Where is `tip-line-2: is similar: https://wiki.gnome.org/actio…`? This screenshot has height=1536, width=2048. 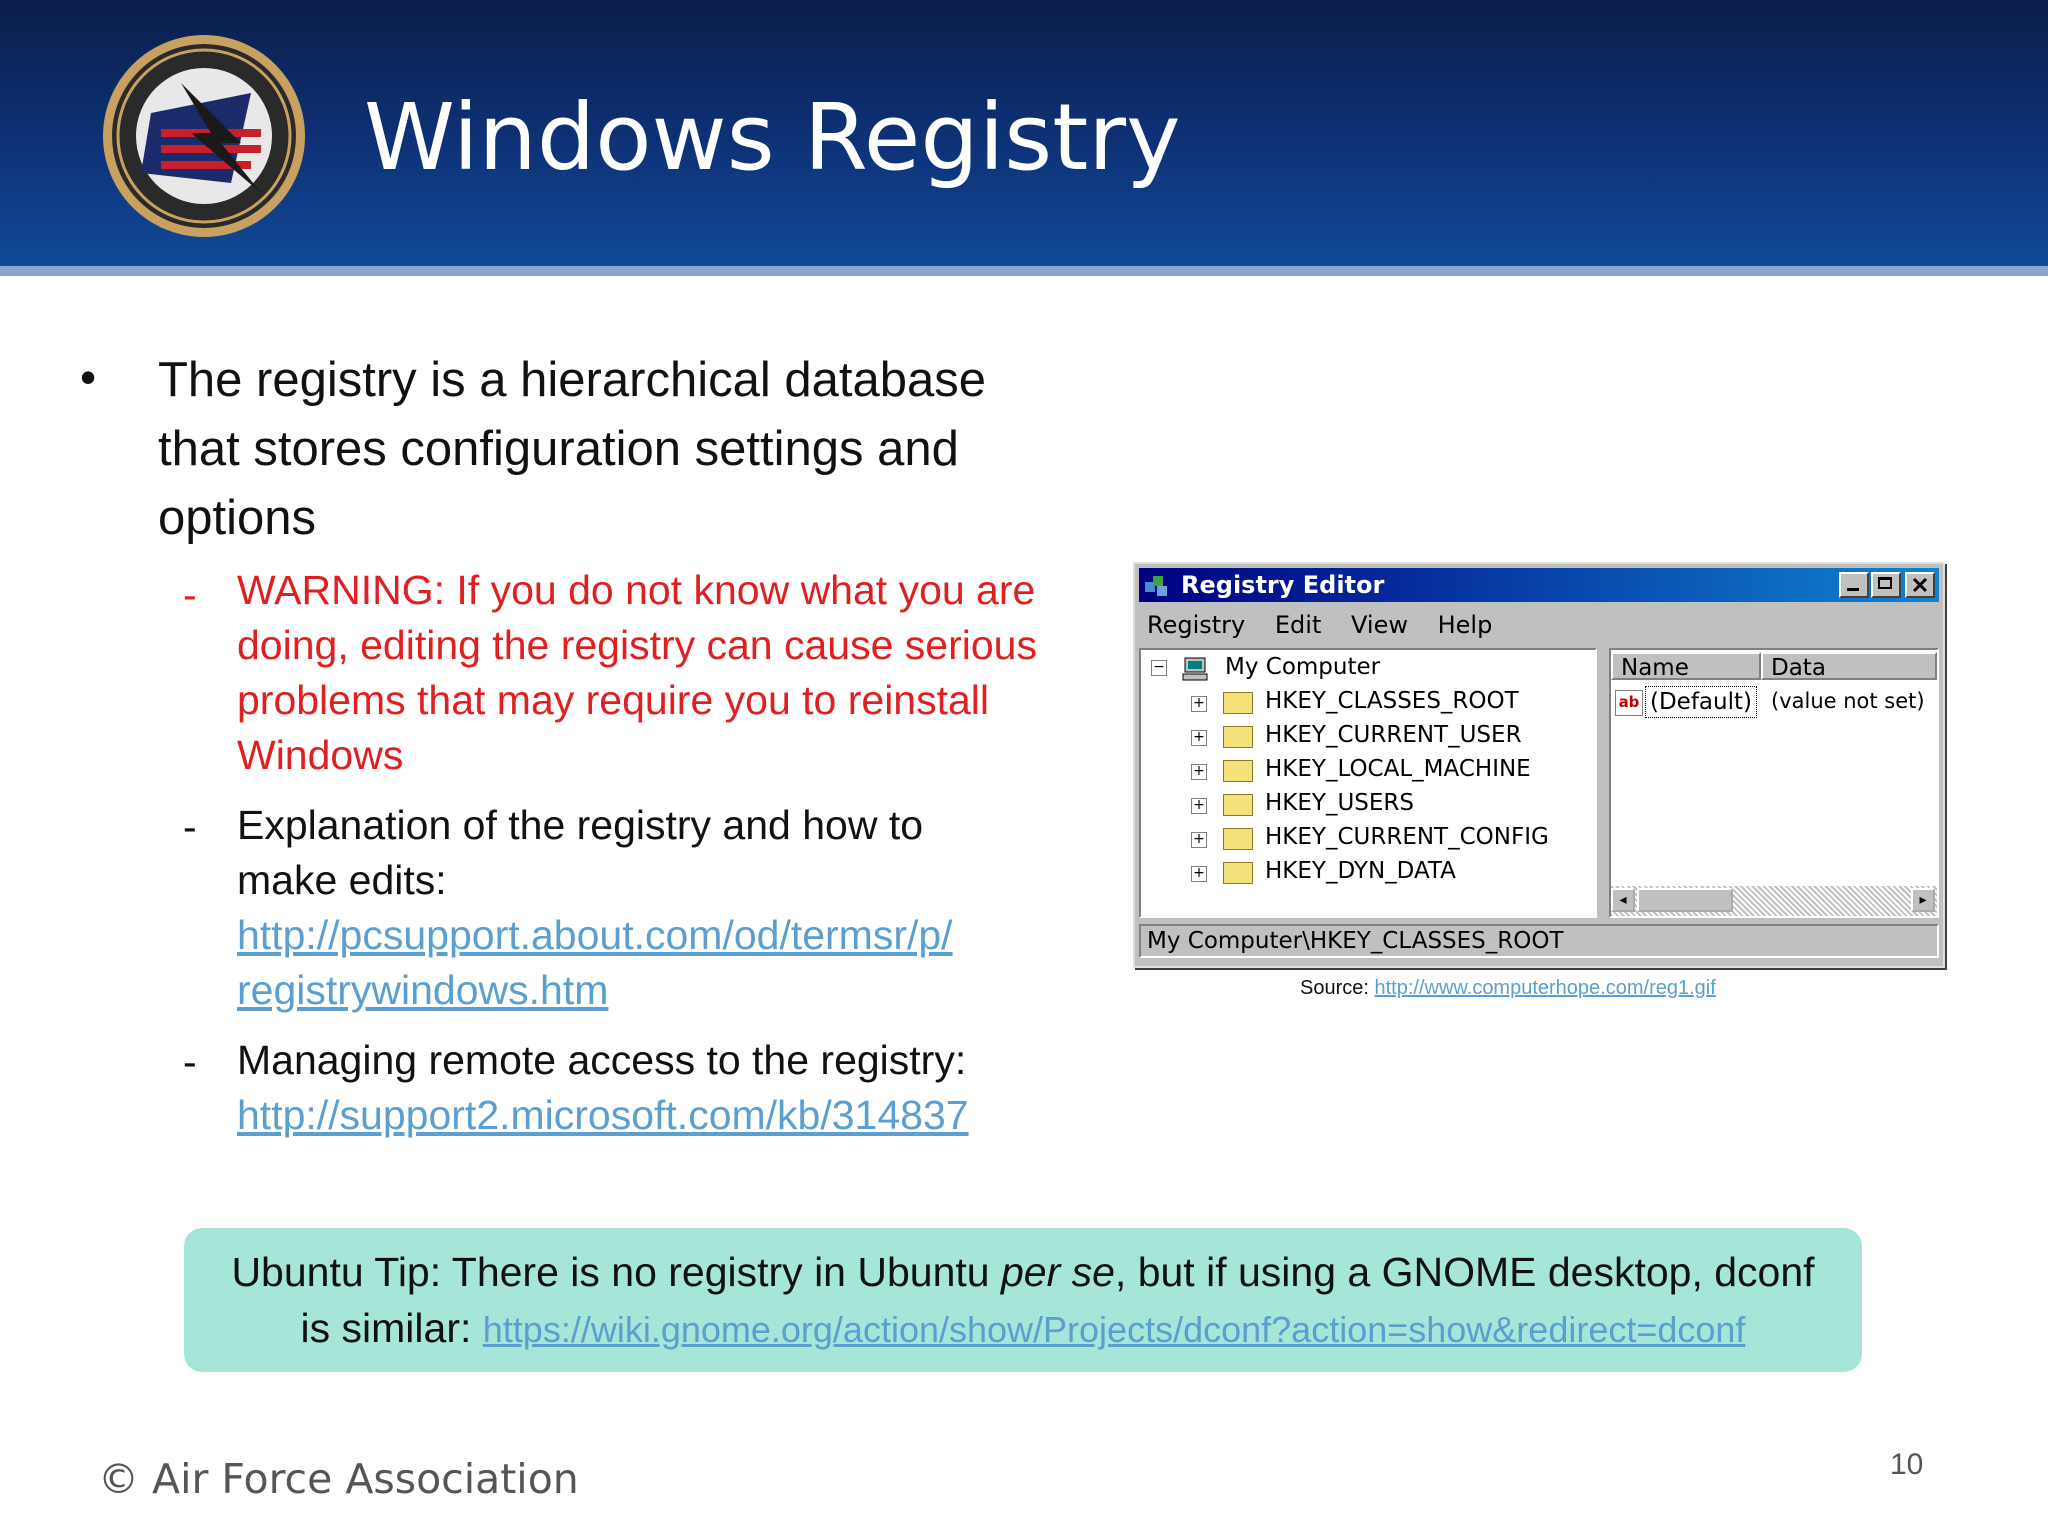 tip-line-2: is similar: https://wiki.gnome.org/actio… is located at coordinates (1023, 1329).